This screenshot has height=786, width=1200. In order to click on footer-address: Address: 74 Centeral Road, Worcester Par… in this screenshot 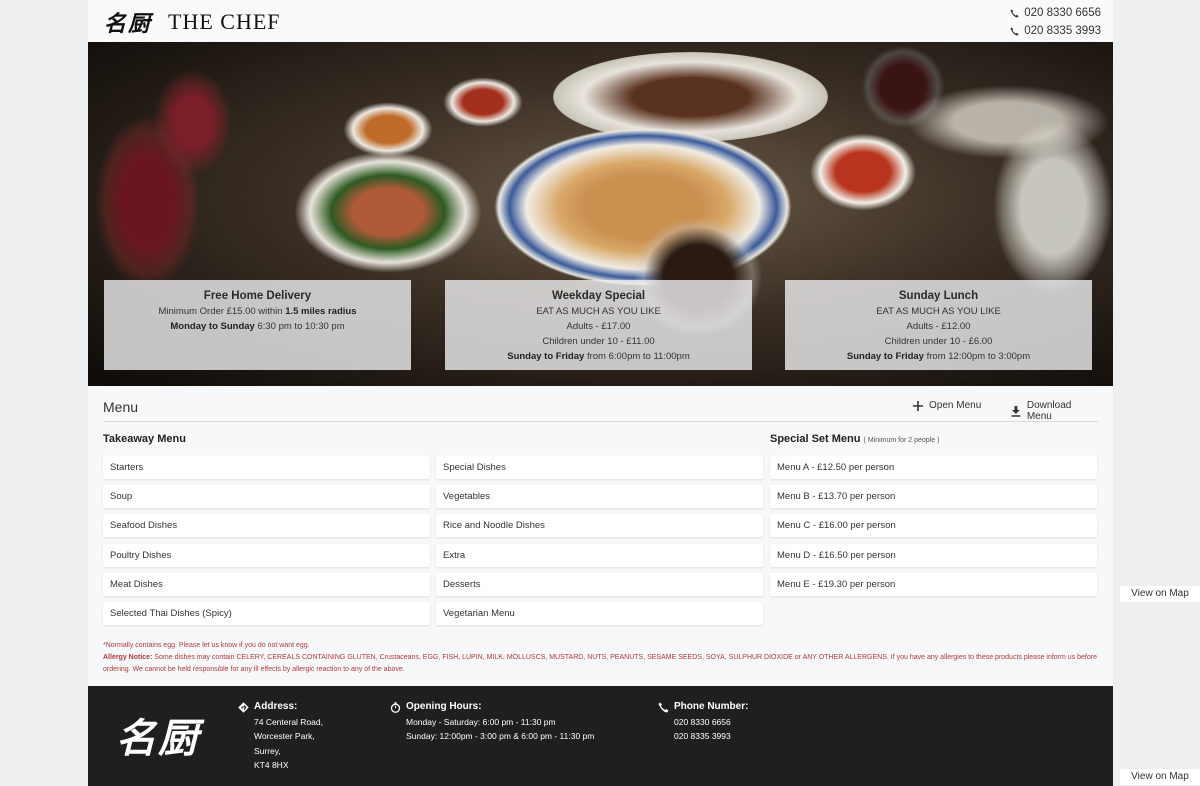, I will do `click(280, 736)`.